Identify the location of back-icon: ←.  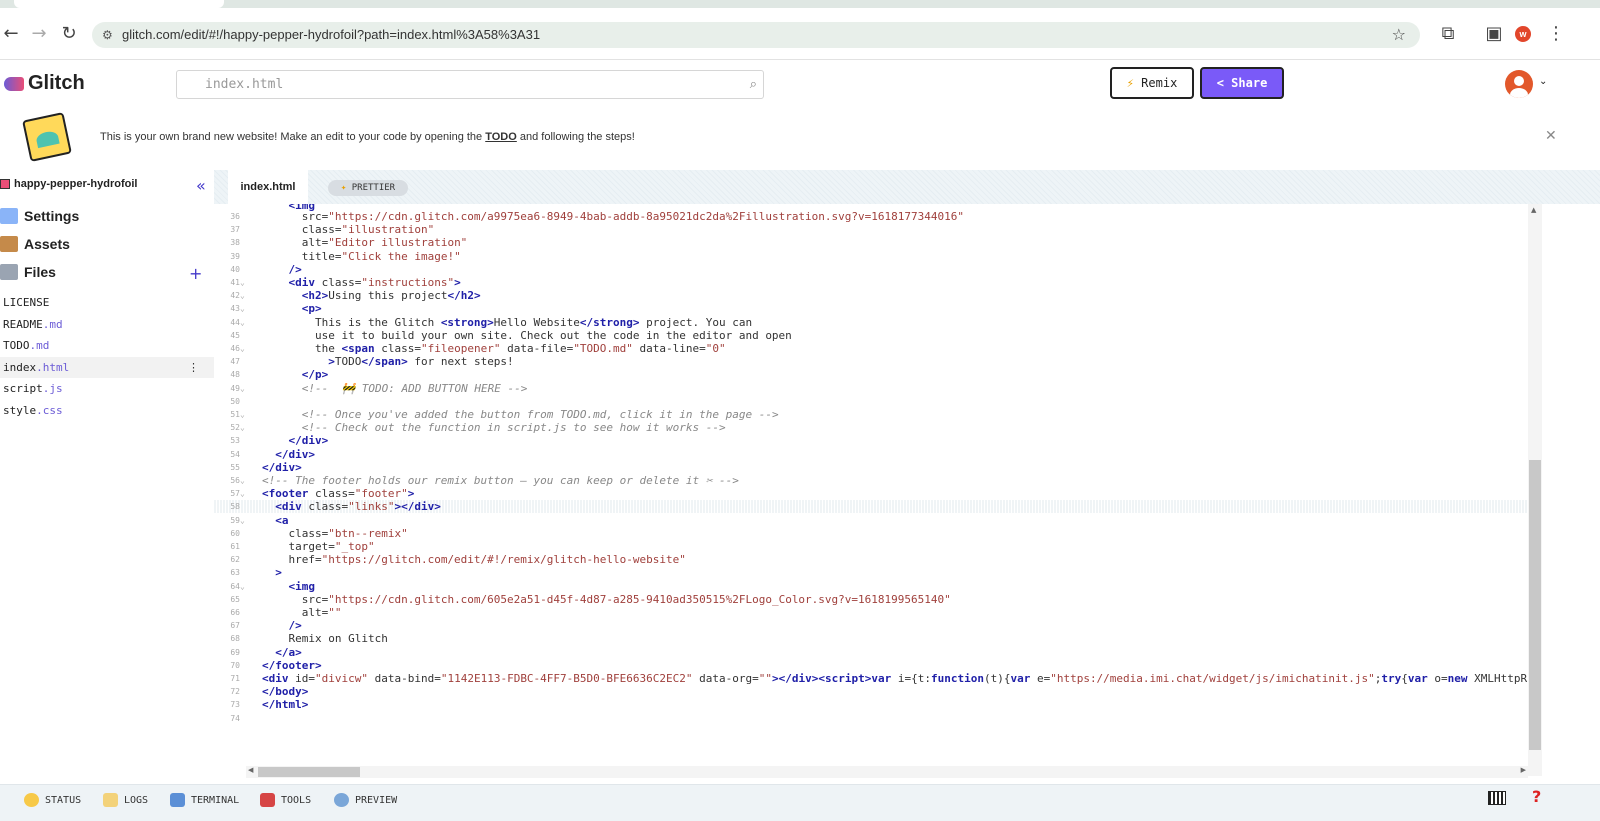
(11, 34).